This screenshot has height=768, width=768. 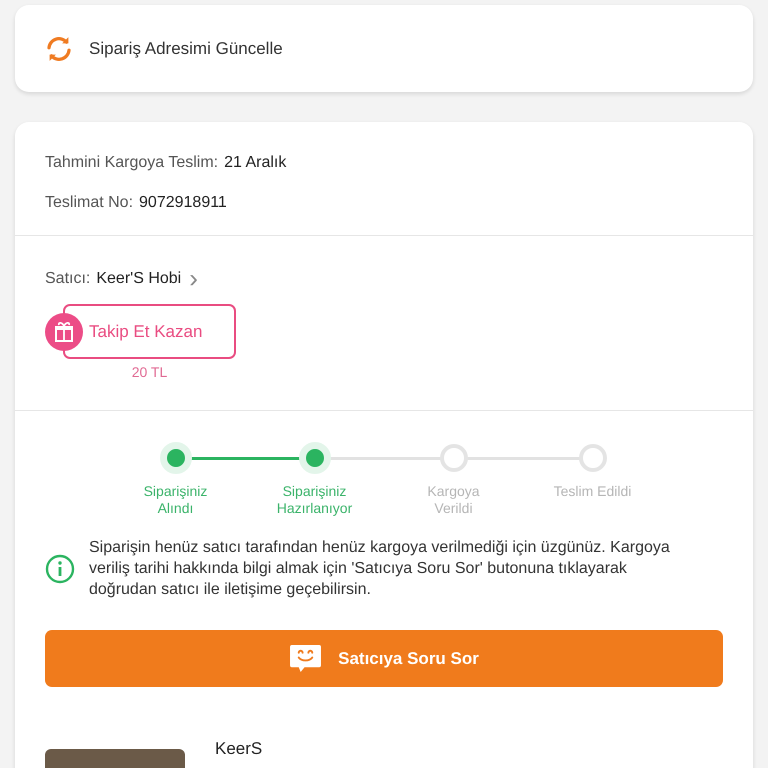 I want to click on update-address-label: Sipariş Adresimi Güncelle, so click(x=186, y=48).